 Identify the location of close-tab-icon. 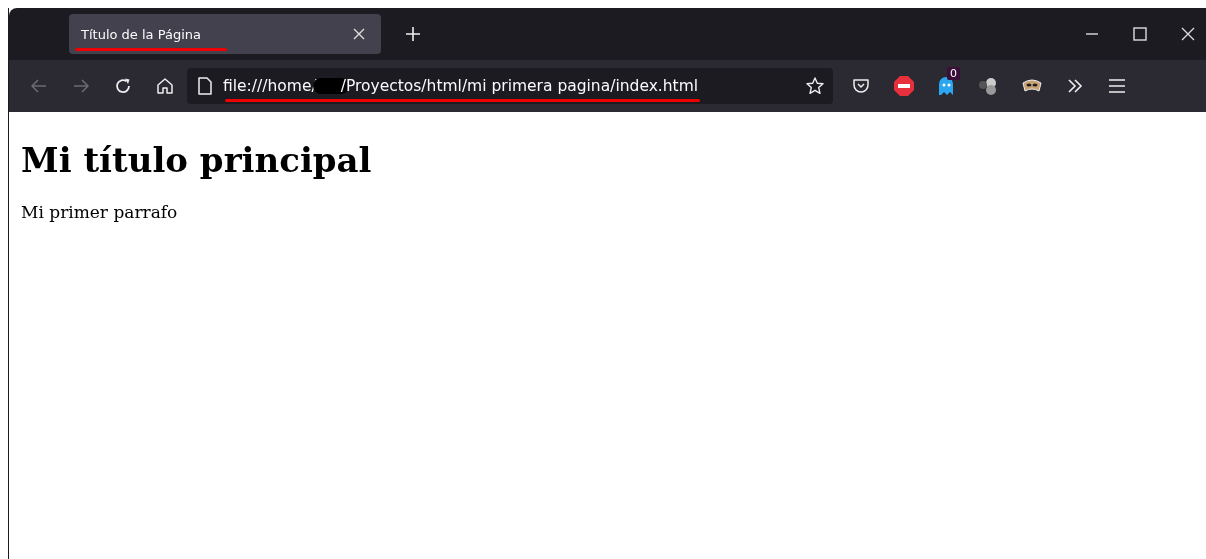
(359, 34).